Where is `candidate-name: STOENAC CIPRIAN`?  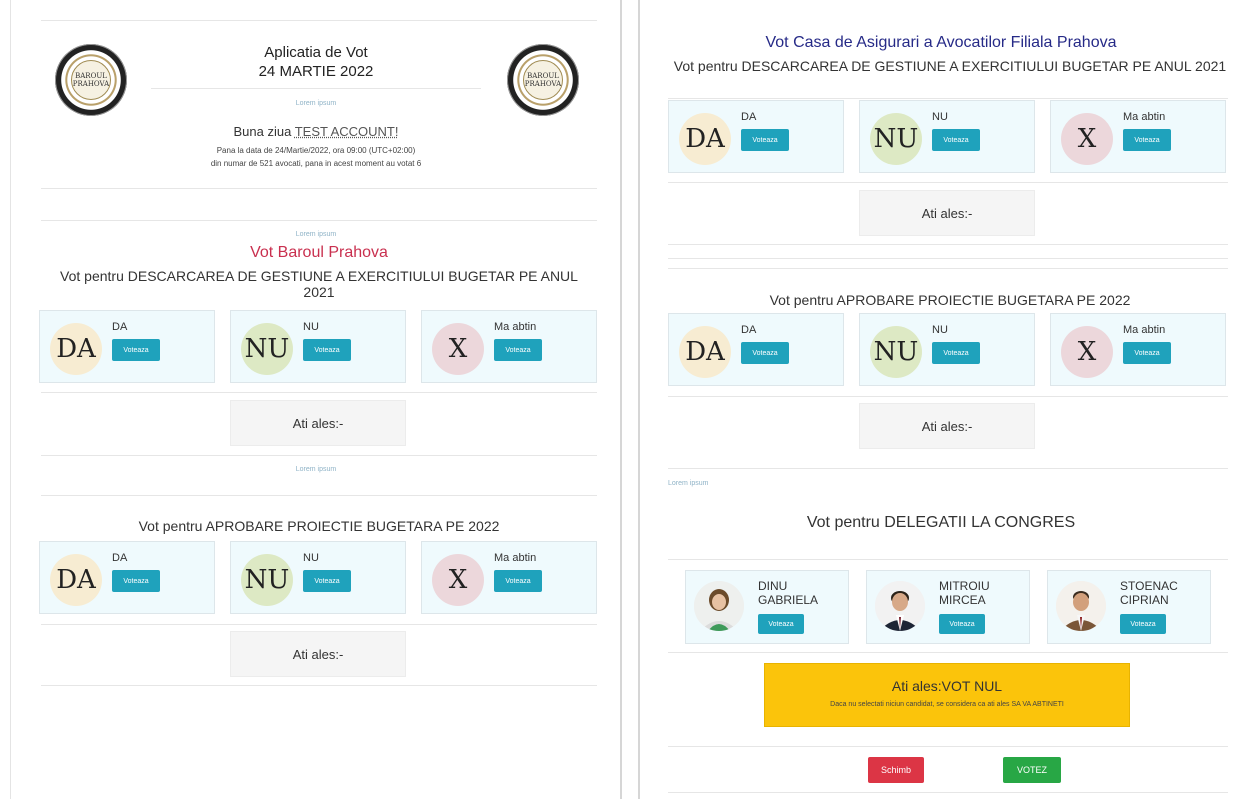
candidate-name: STOENAC CIPRIAN is located at coordinates (1165, 593).